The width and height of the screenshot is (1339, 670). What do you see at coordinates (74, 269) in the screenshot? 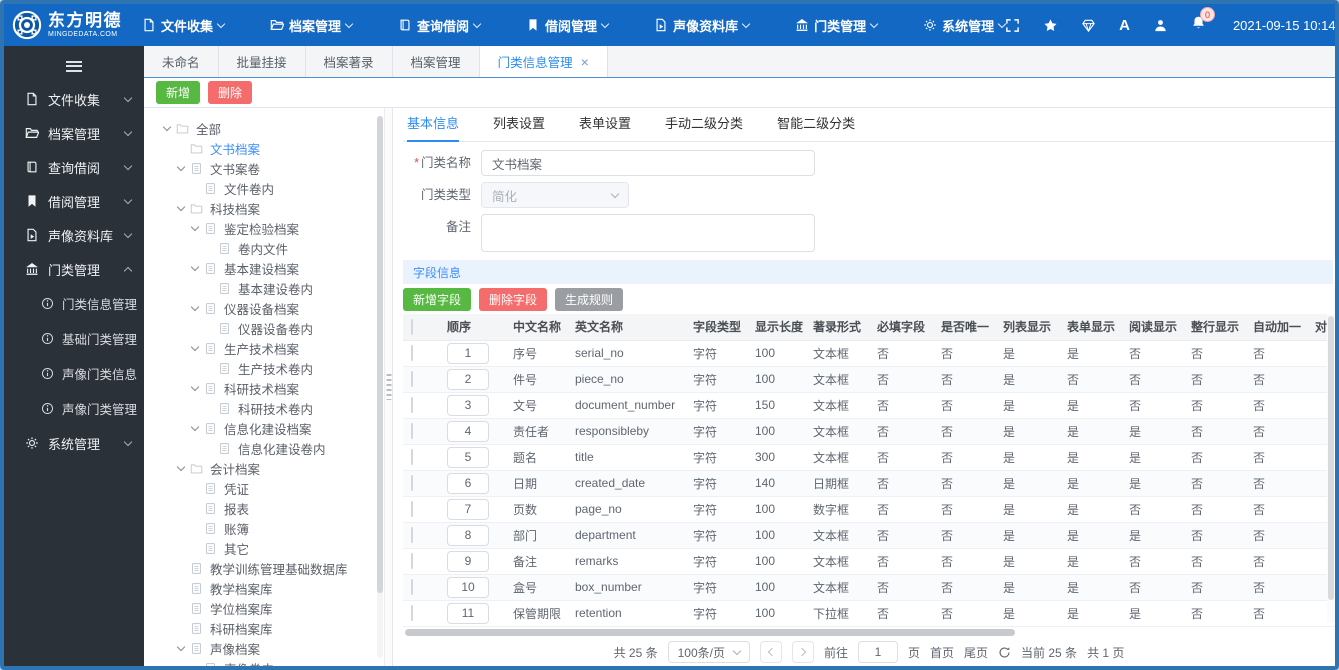
I see `sidebar-item: 门类管理` at bounding box center [74, 269].